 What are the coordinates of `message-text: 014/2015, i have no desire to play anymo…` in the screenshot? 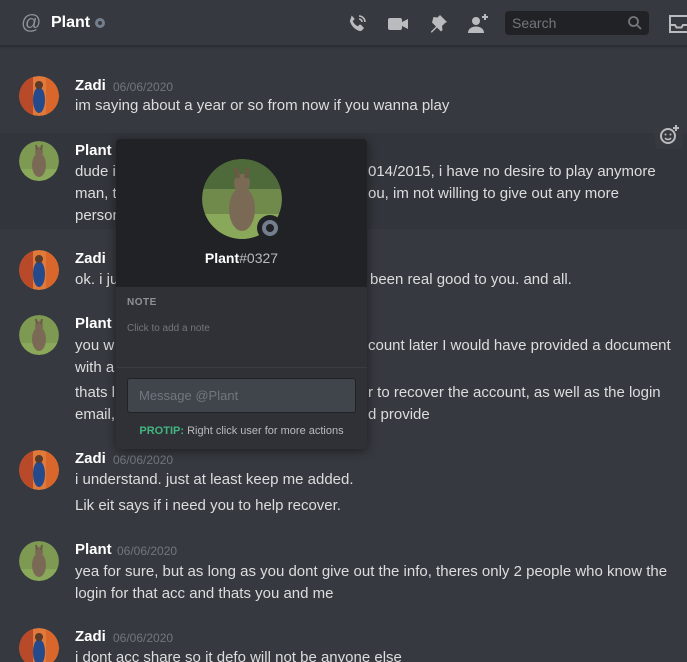 It's located at (512, 171).